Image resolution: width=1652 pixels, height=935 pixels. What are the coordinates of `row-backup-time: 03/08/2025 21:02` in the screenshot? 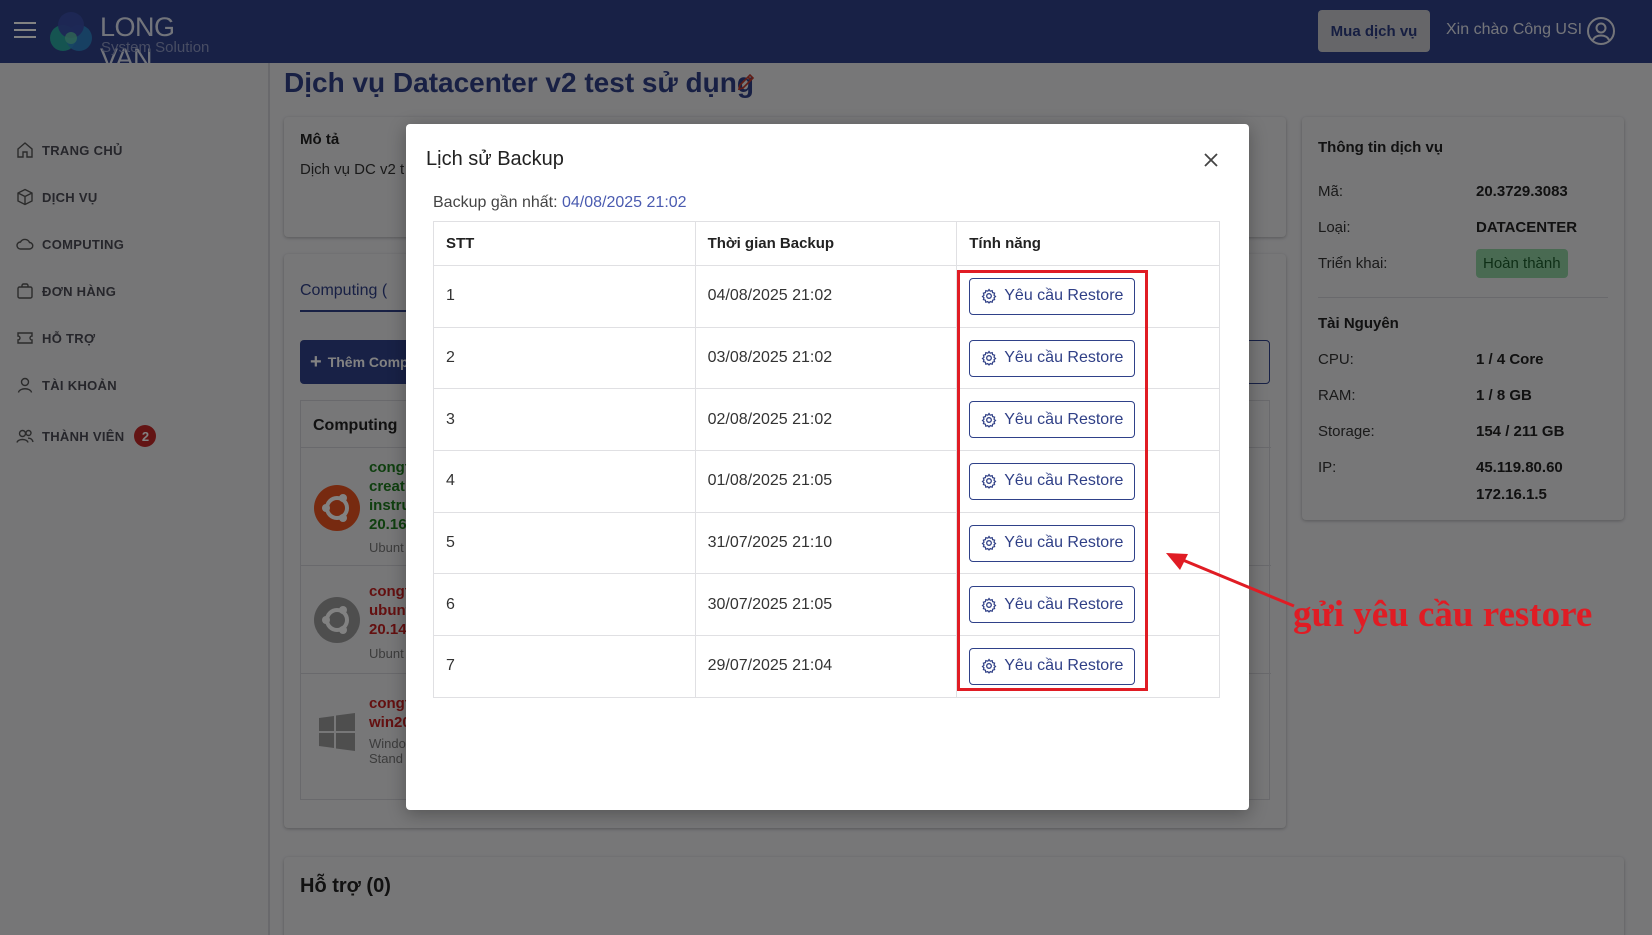 It's located at (826, 358).